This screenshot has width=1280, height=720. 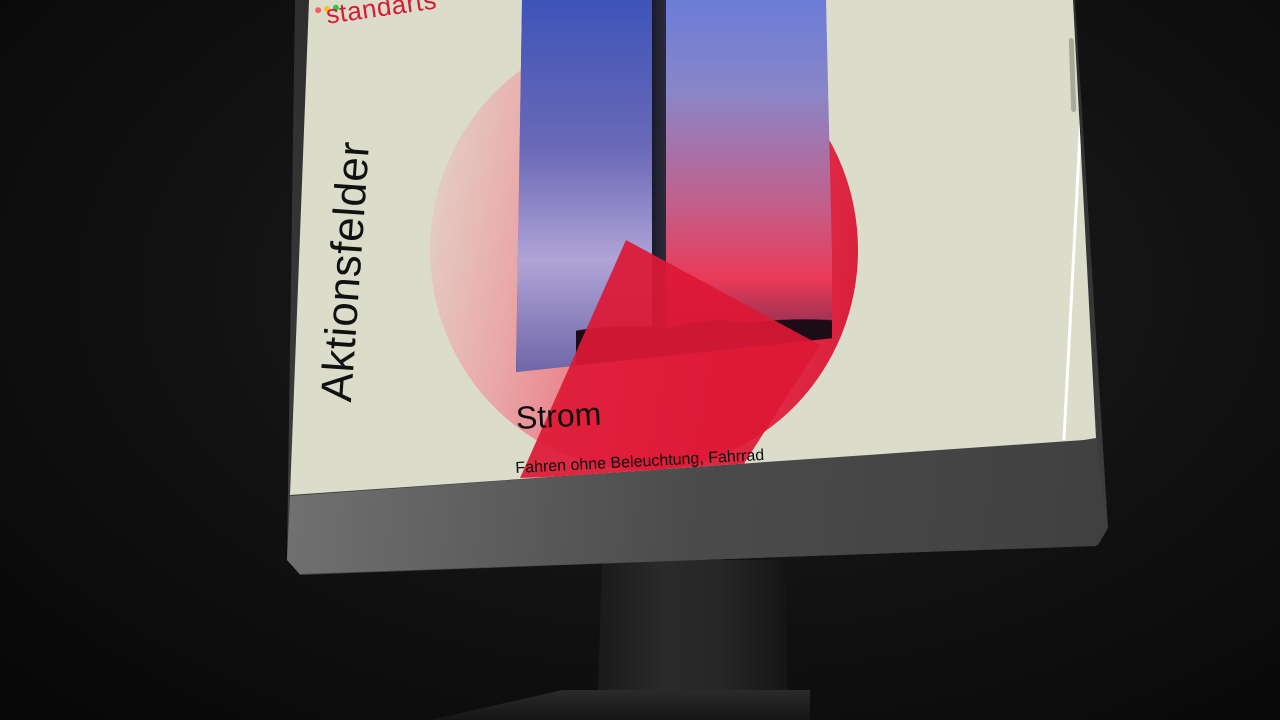 What do you see at coordinates (558, 416) in the screenshot?
I see `feature-title: Strom` at bounding box center [558, 416].